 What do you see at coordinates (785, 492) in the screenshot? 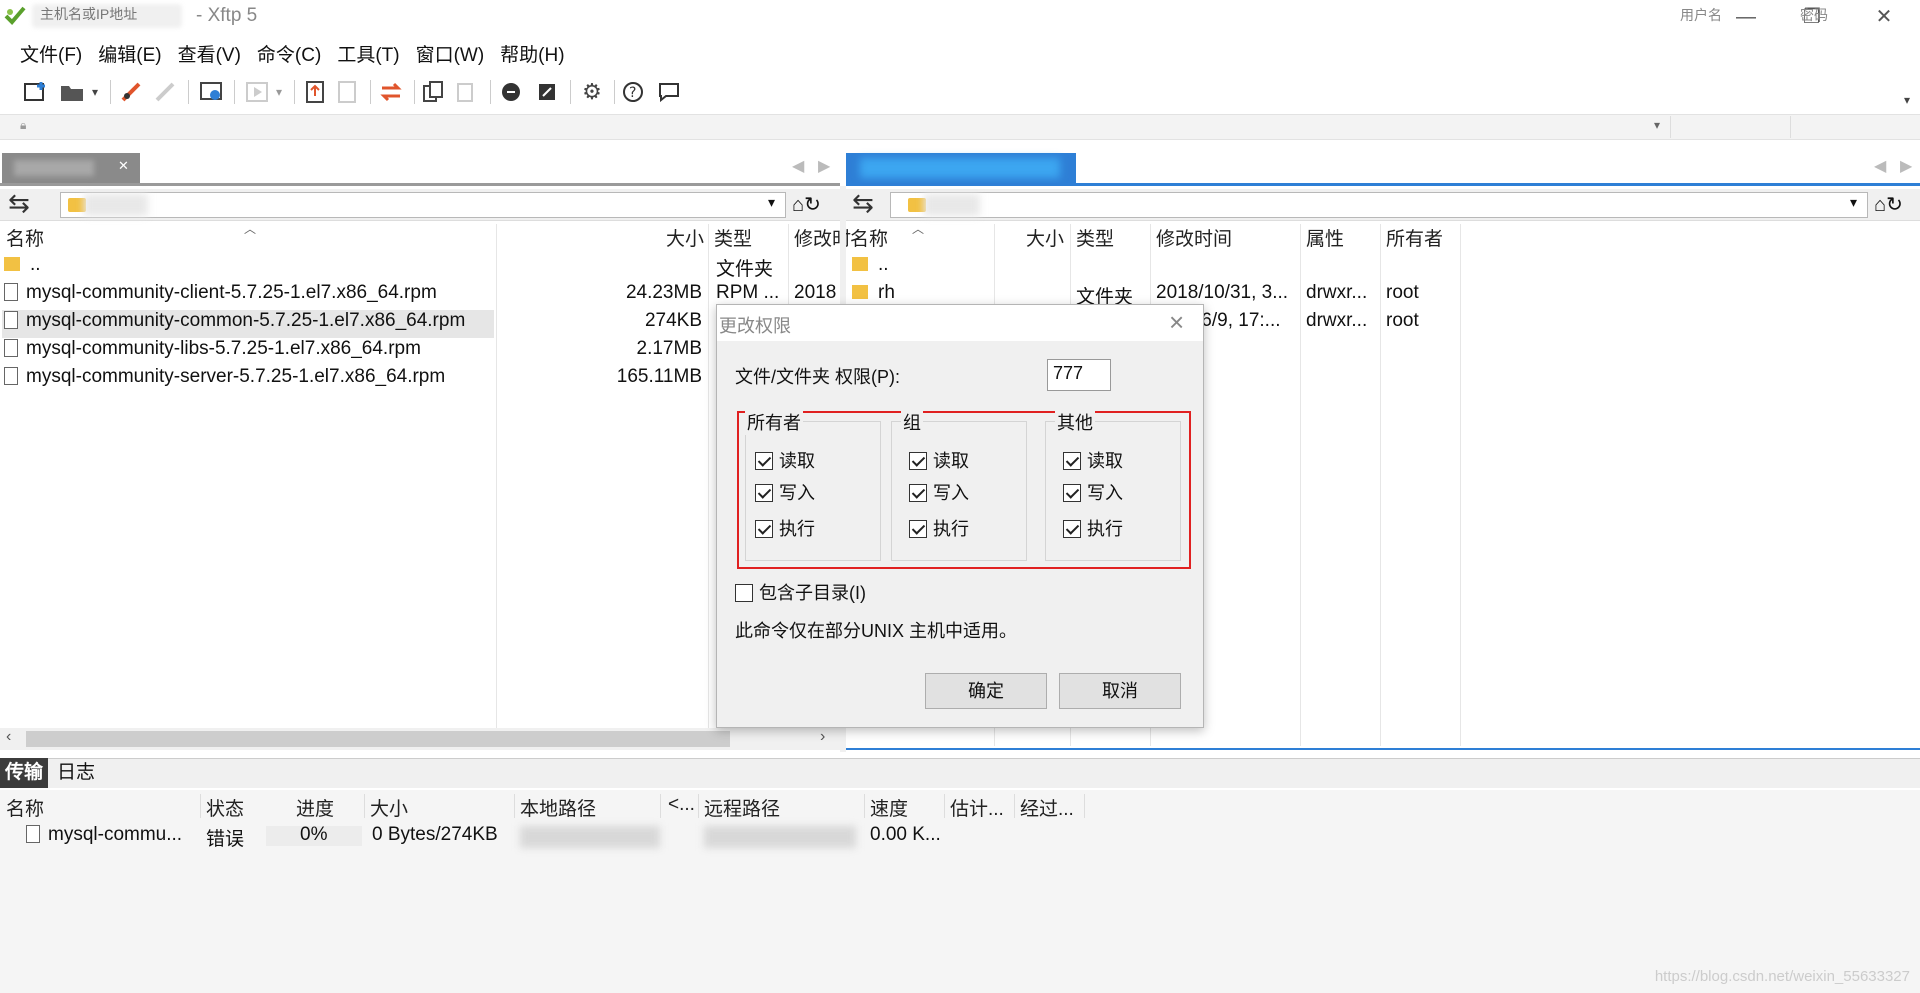
I see `owner-write-checkbox: 写入` at bounding box center [785, 492].